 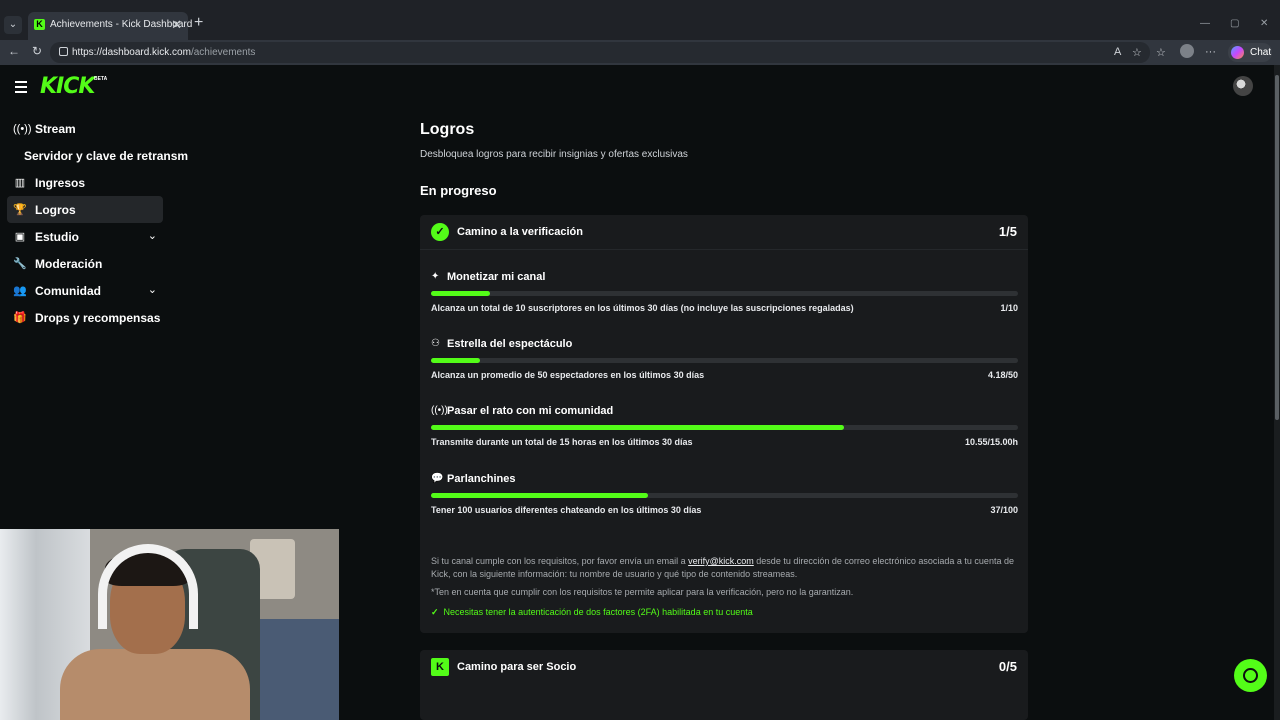 I want to click on checkmark-icon: ✓, so click(x=435, y=612).